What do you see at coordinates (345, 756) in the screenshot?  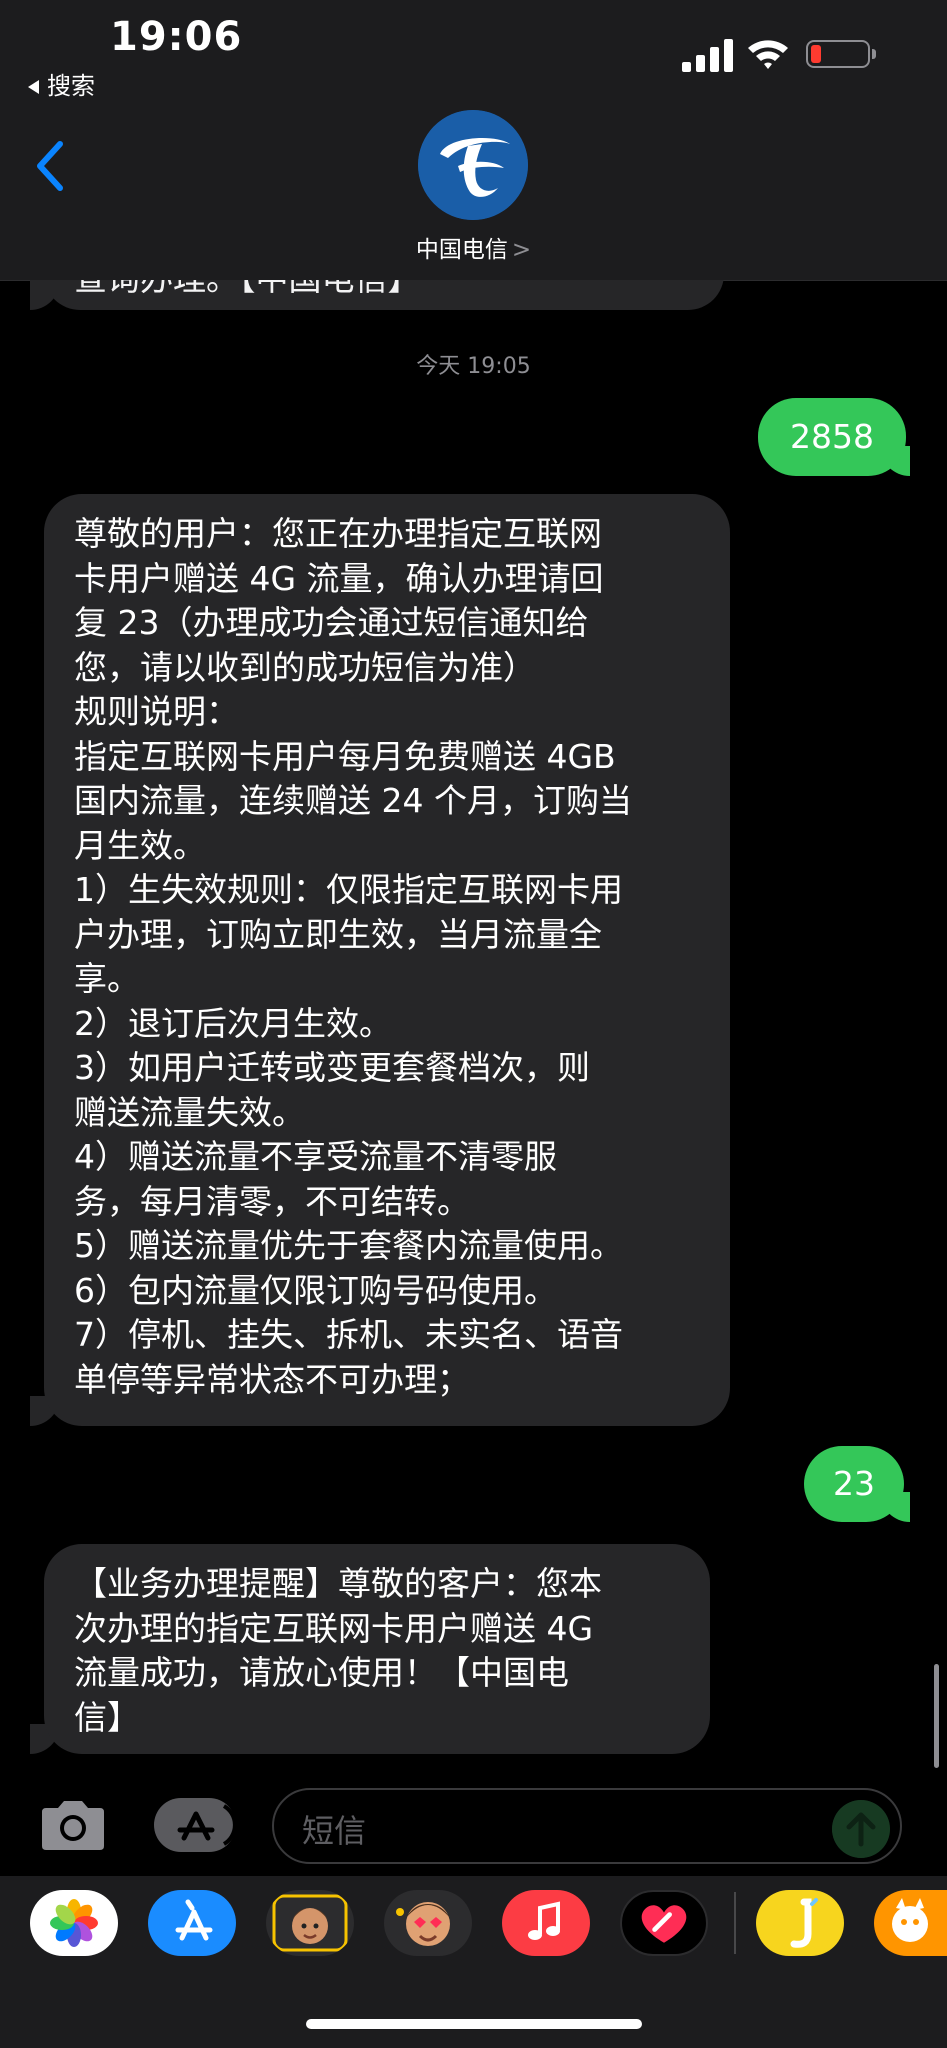 I see `message-line: 指定互联网卡用户每月免费赠送 4GB` at bounding box center [345, 756].